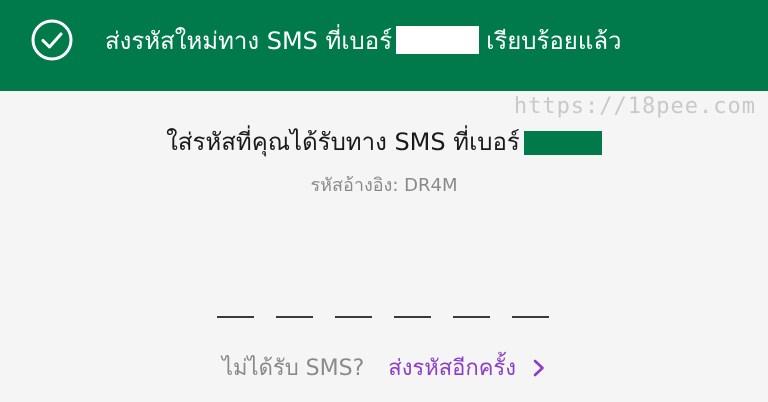 The height and width of the screenshot is (402, 768). I want to click on banner-message-prefix: ส่งรหัสใหม่ทาง SMS ที่เบอร์, so click(249, 40).